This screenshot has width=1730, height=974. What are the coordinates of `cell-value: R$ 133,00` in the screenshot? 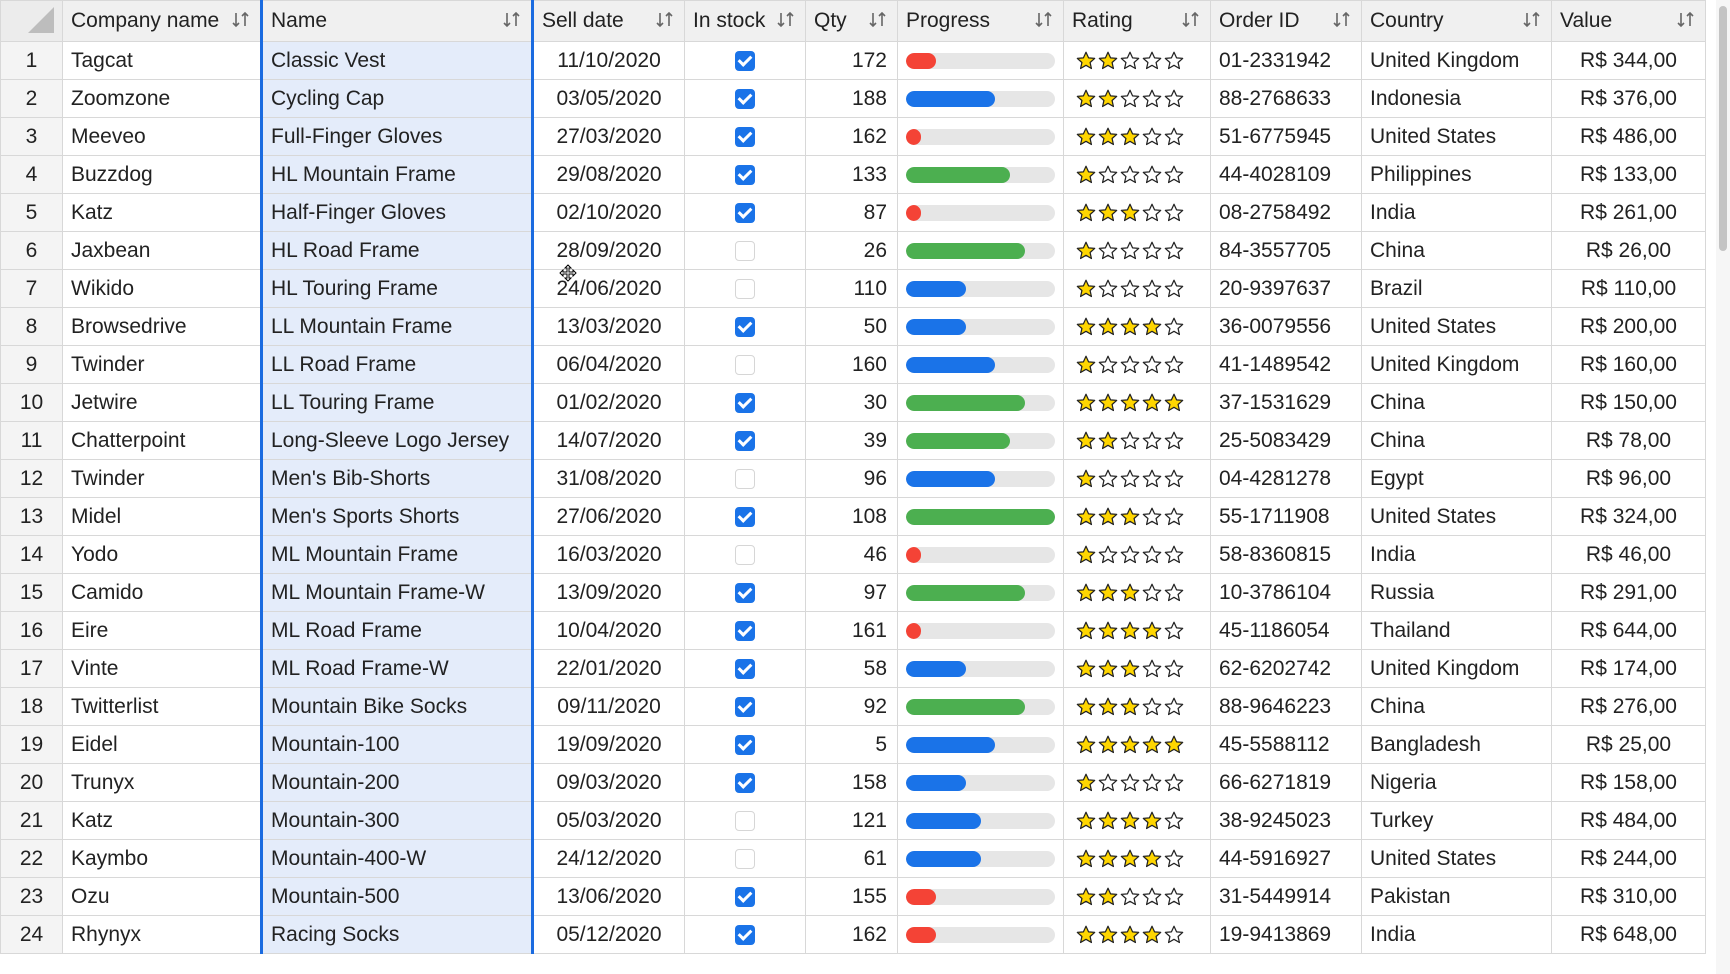 It's located at (1628, 174).